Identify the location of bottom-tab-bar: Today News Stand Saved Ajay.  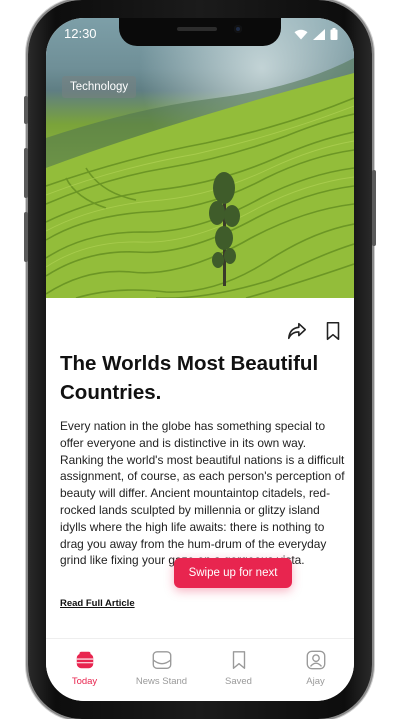
(200, 669).